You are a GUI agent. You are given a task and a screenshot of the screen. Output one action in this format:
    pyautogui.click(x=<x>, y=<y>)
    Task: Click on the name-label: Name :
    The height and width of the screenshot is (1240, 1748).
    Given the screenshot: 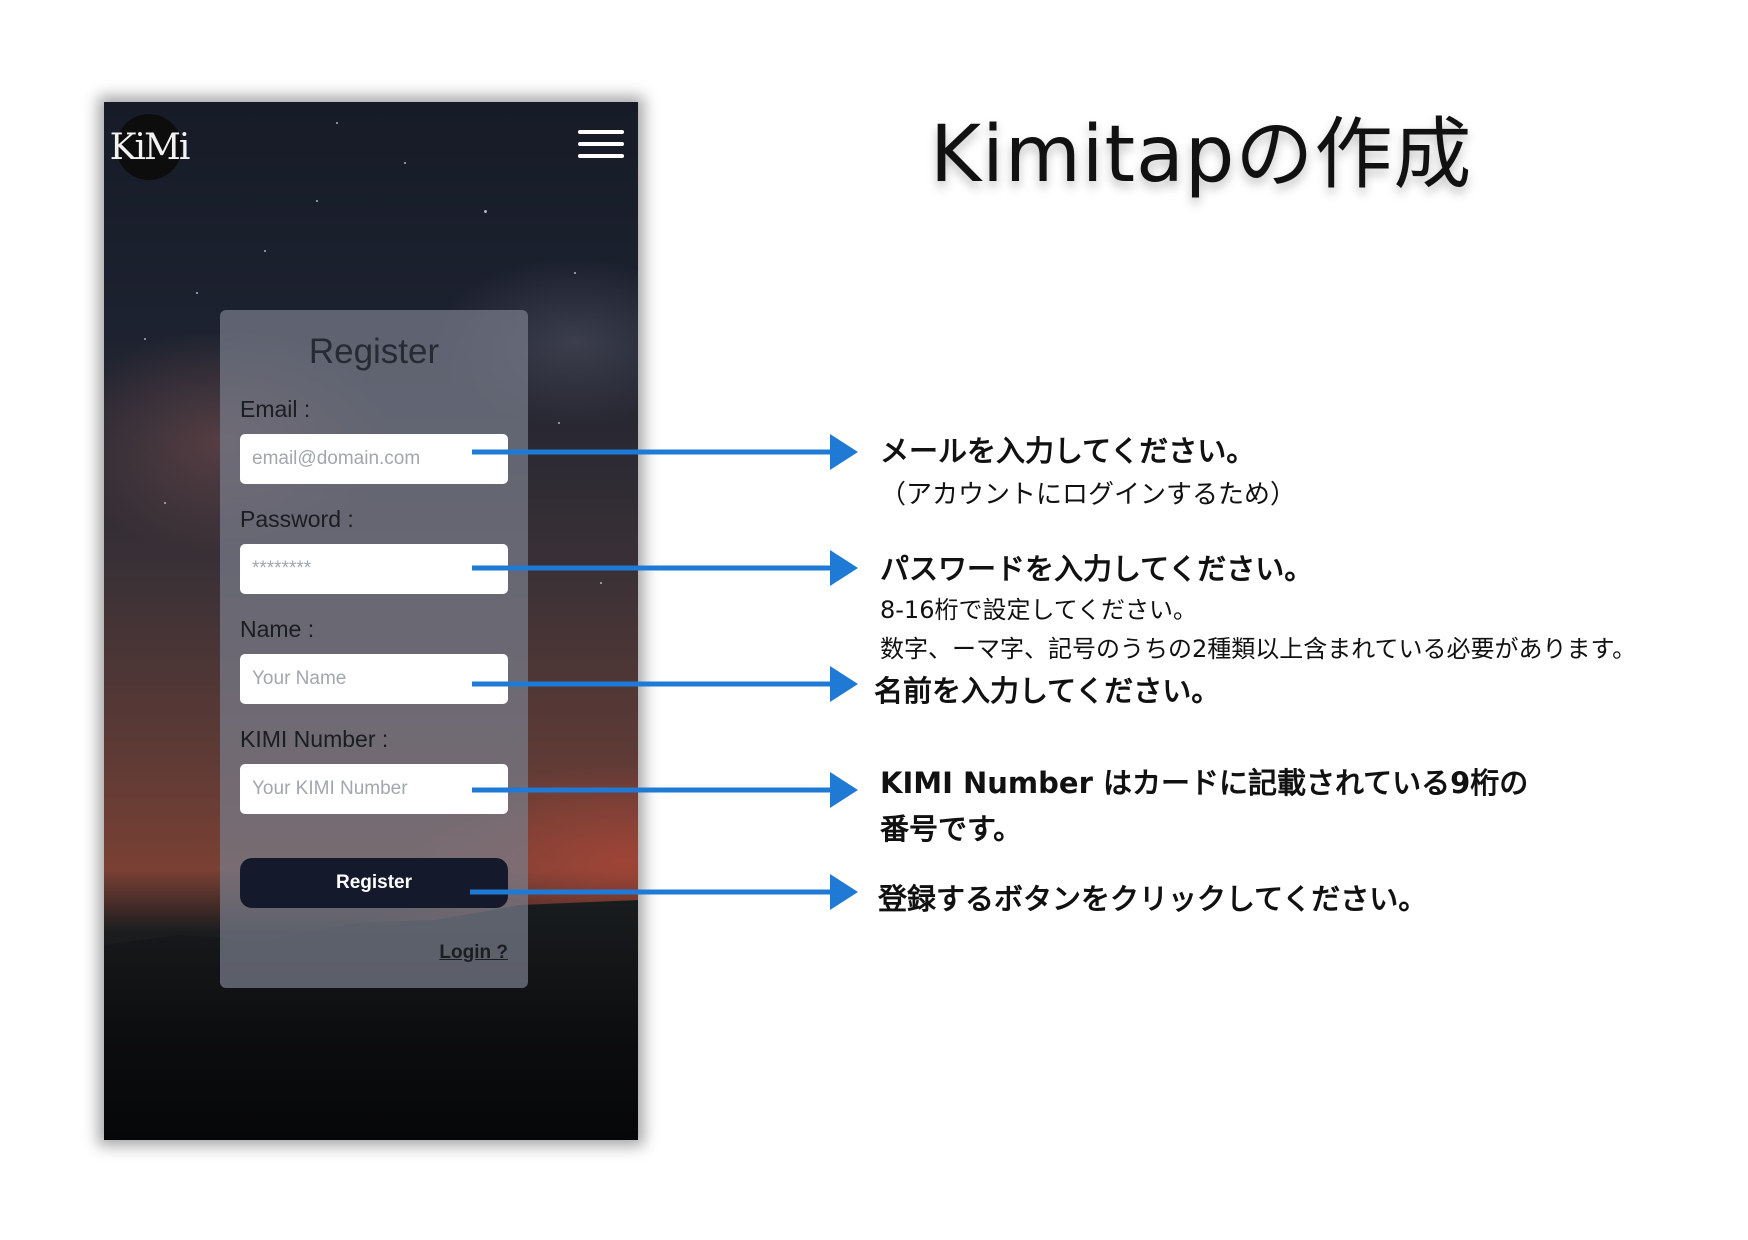 What is the action you would take?
    pyautogui.click(x=277, y=629)
    